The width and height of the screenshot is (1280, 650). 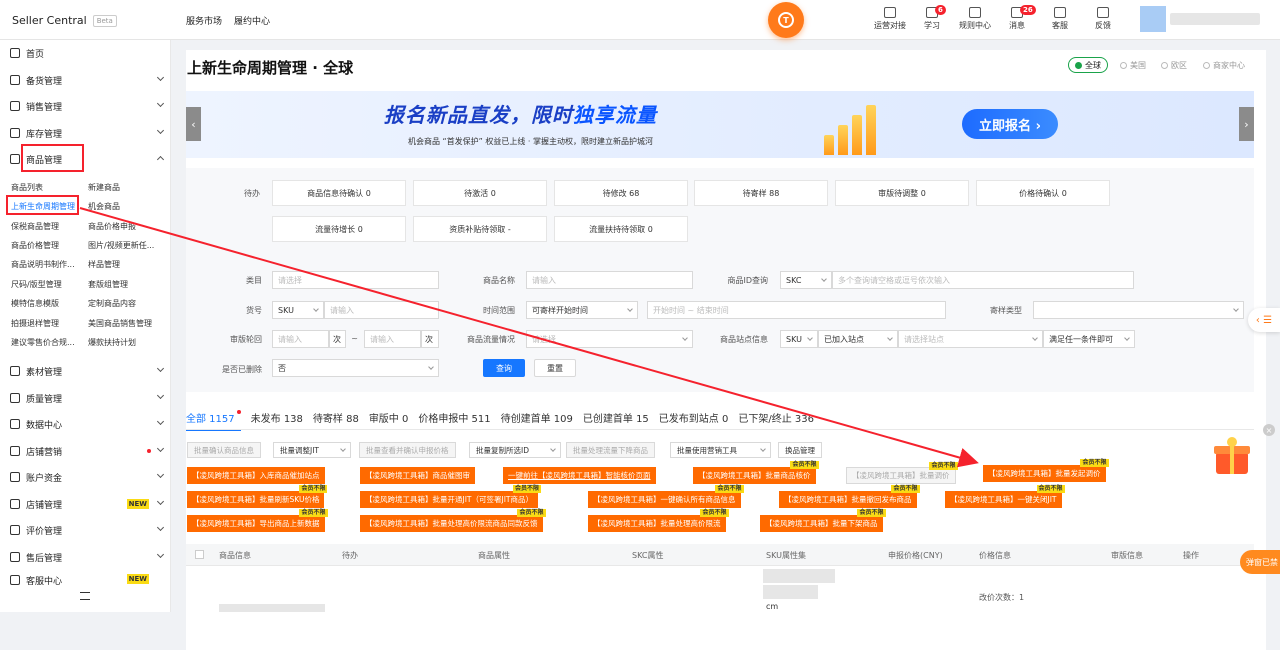 I want to click on close-icon: ×, so click(x=1269, y=430).